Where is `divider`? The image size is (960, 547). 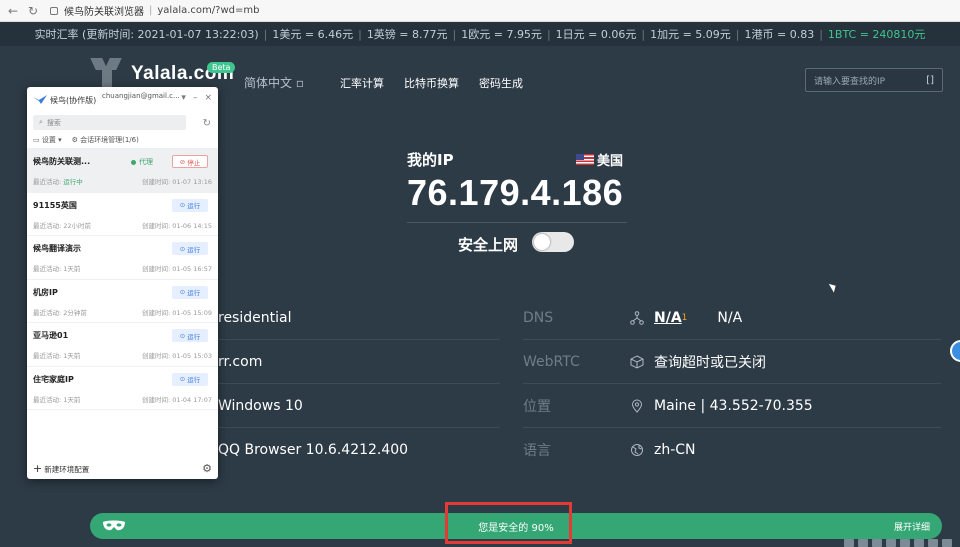
divider is located at coordinates (517, 222).